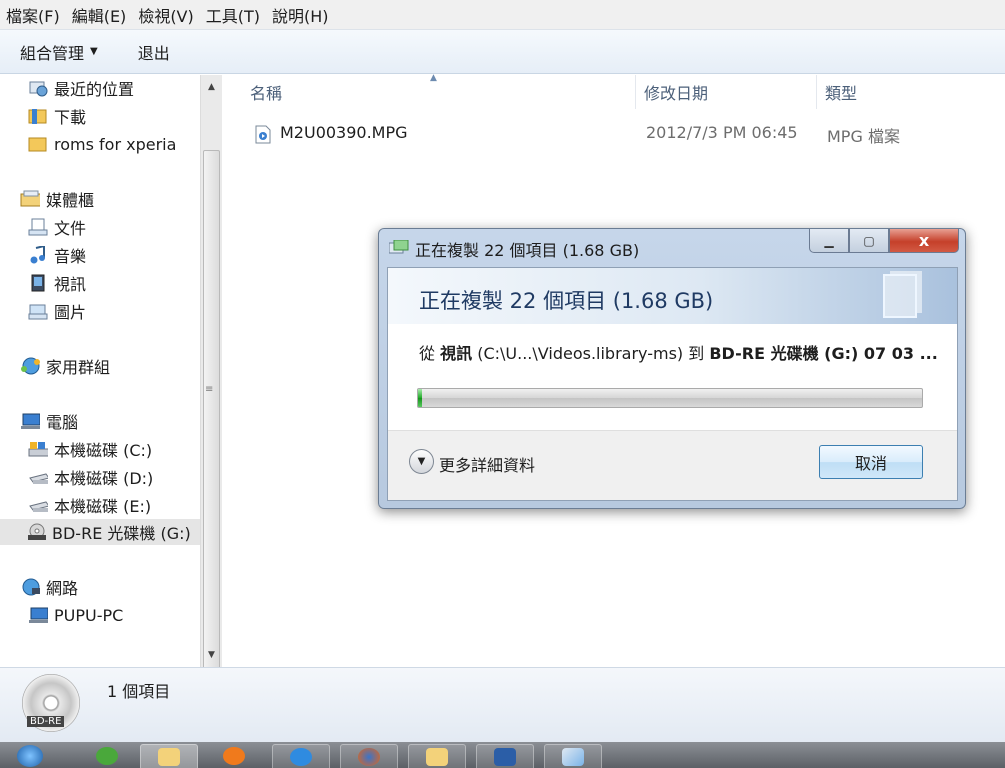 Image resolution: width=1005 pixels, height=768 pixels. I want to click on word-icon, so click(505, 756).